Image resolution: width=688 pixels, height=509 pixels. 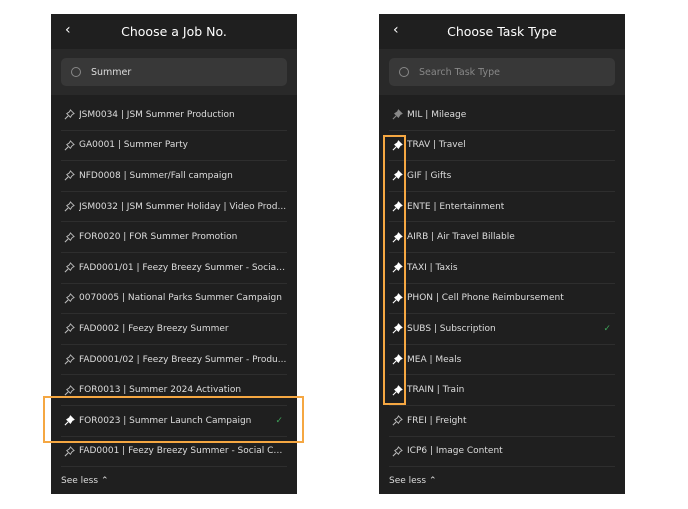 I want to click on item-label: TAXI | Taxis, so click(x=432, y=267).